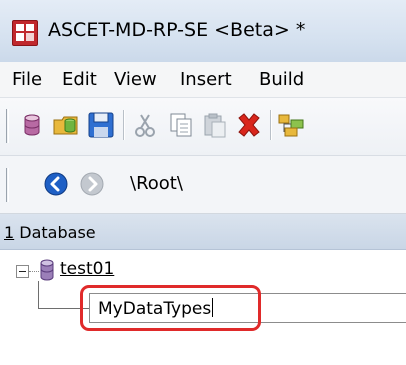 This screenshot has width=406, height=365. What do you see at coordinates (27, 79) in the screenshot?
I see `menu-file: File` at bounding box center [27, 79].